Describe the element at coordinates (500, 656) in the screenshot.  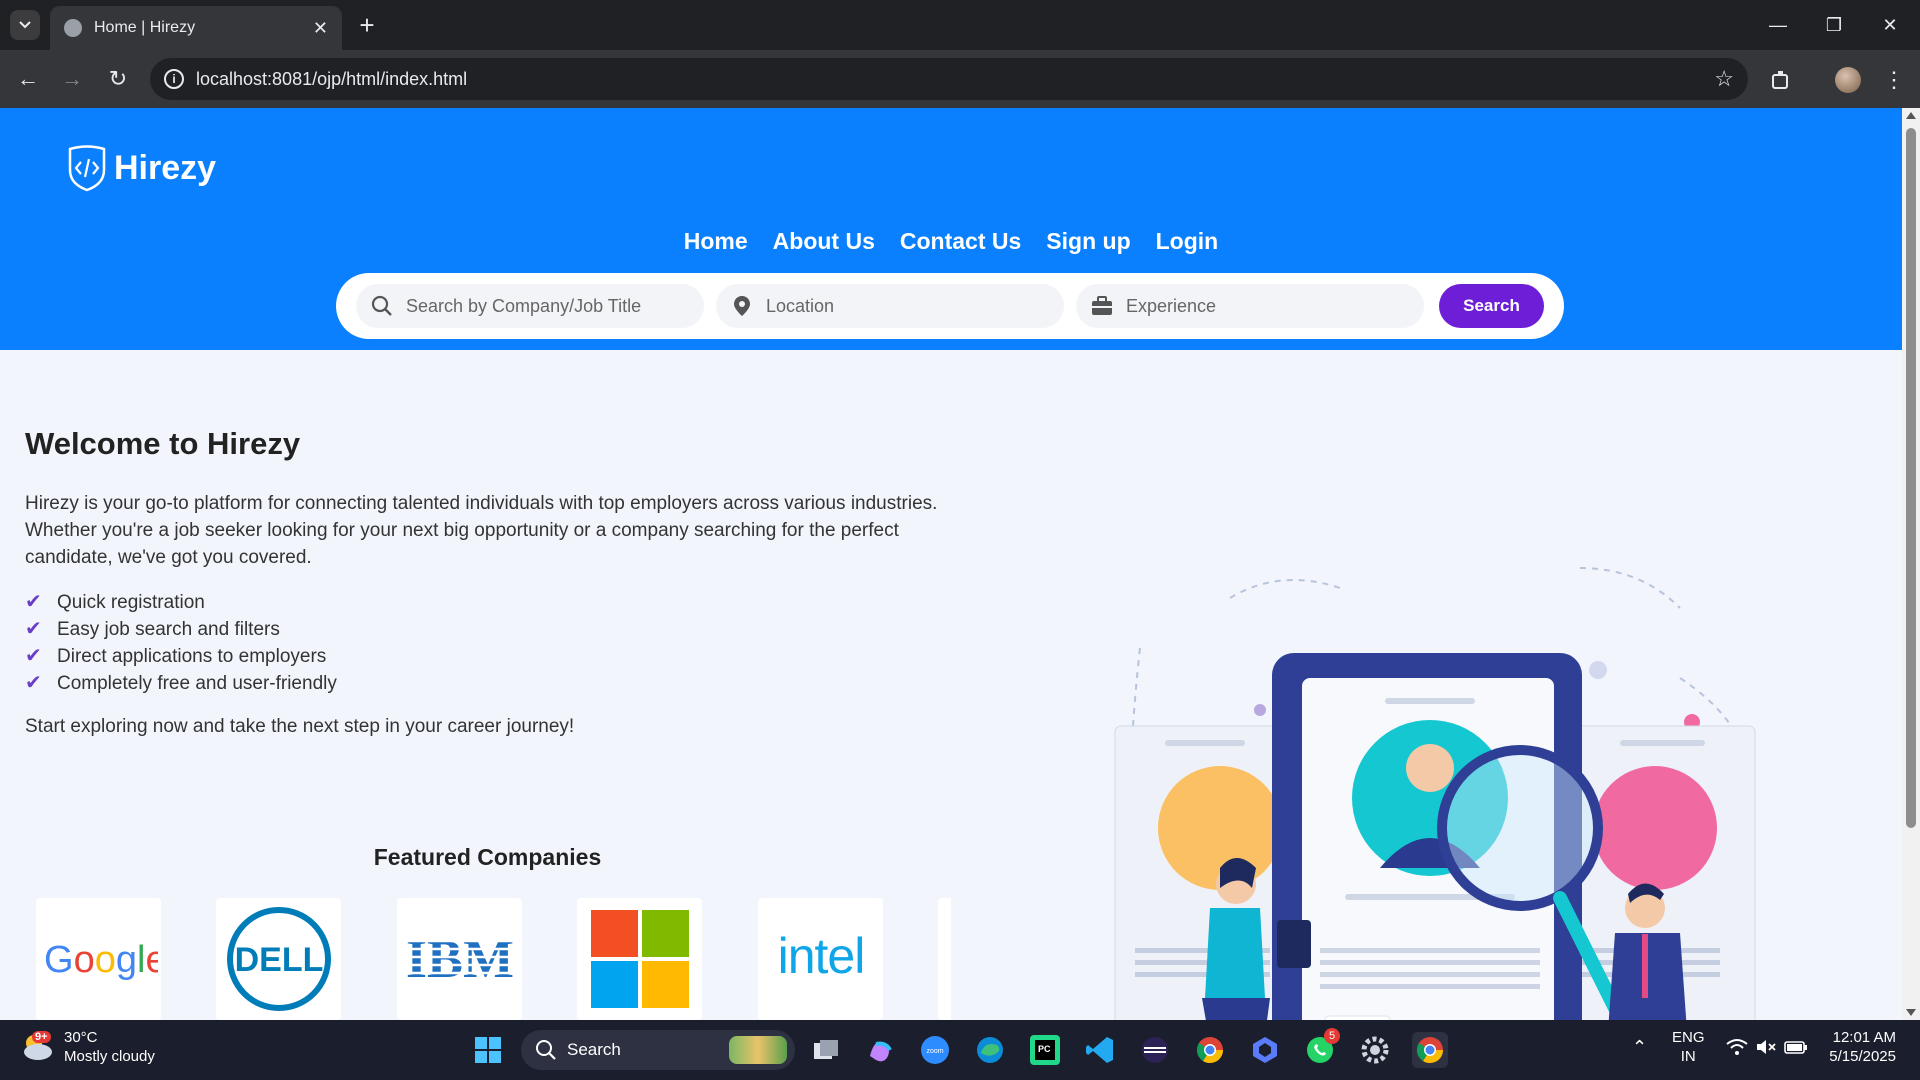
I see `feature-item: ✔ Direct applications to employers` at that location.